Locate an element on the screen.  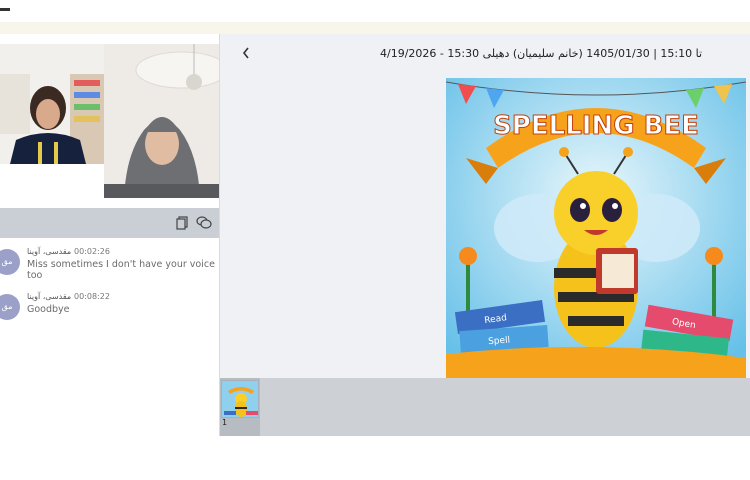
thumbnail-image is located at coordinates (240, 399).